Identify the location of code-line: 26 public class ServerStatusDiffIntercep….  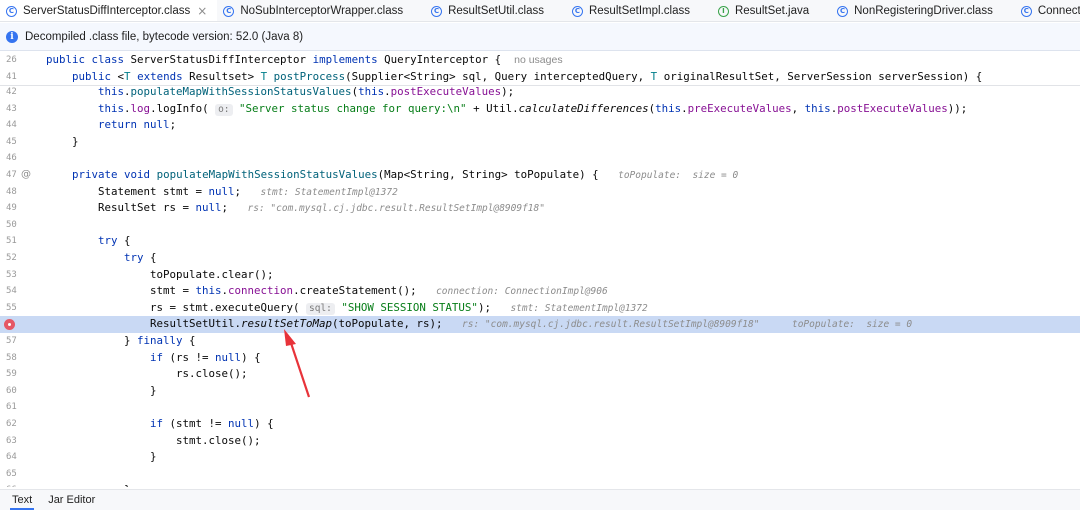
(540, 60).